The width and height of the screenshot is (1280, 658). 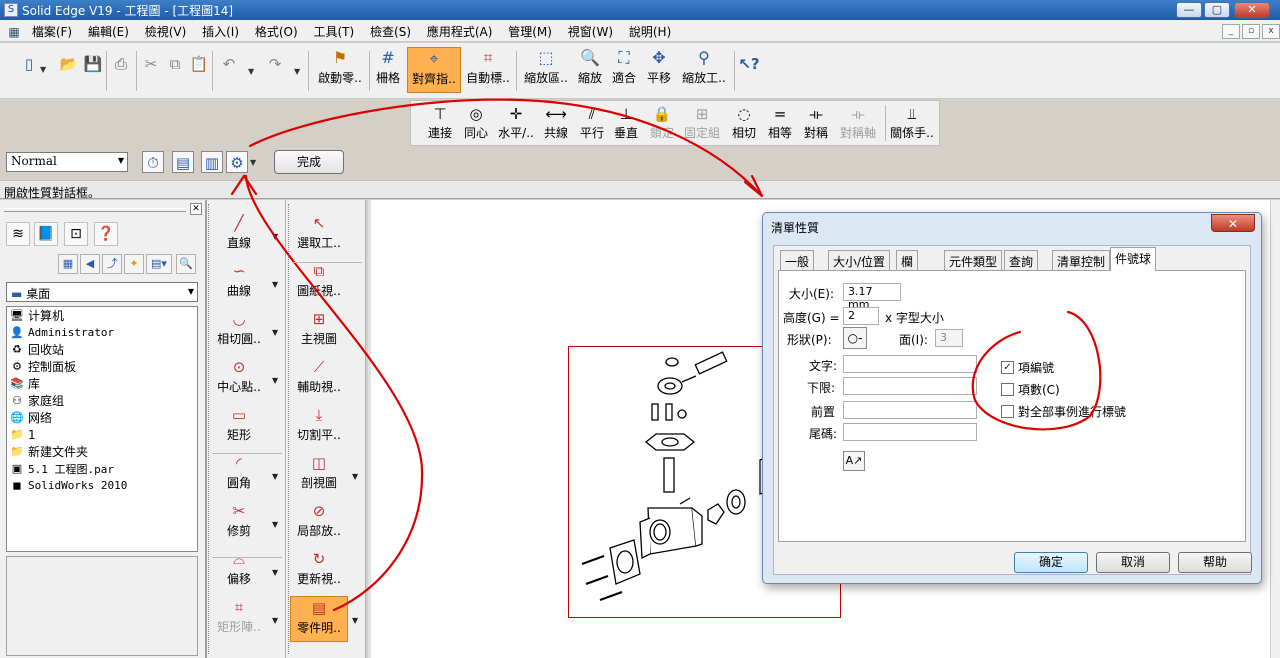 What do you see at coordinates (1051, 562) in the screenshot?
I see `ok-button: 确定` at bounding box center [1051, 562].